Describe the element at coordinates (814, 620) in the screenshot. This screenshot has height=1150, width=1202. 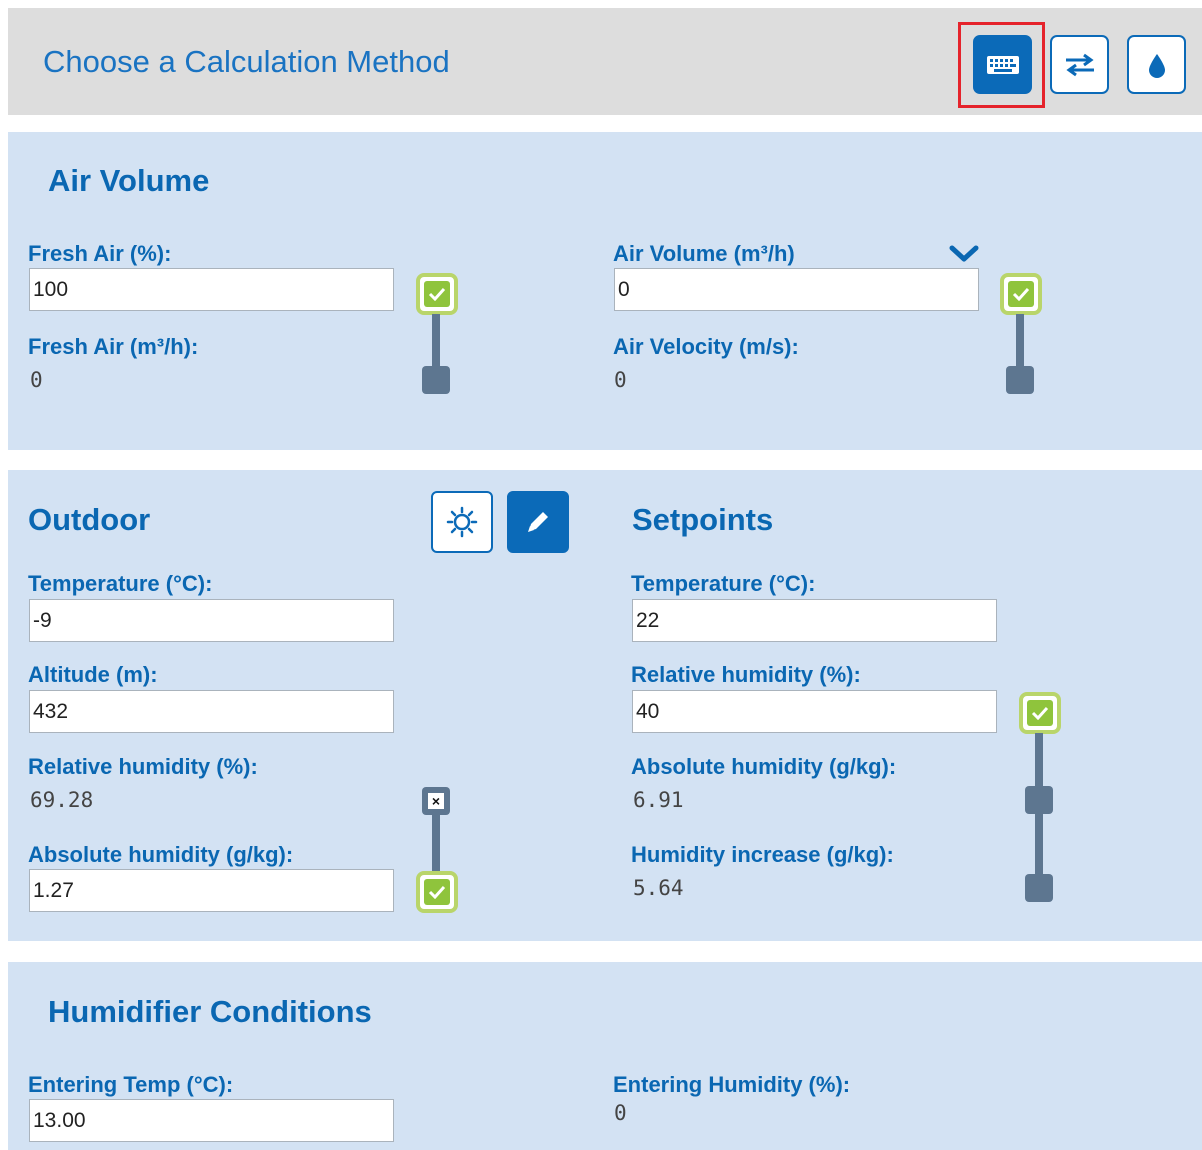
I see `setpoint-temperature-input` at that location.